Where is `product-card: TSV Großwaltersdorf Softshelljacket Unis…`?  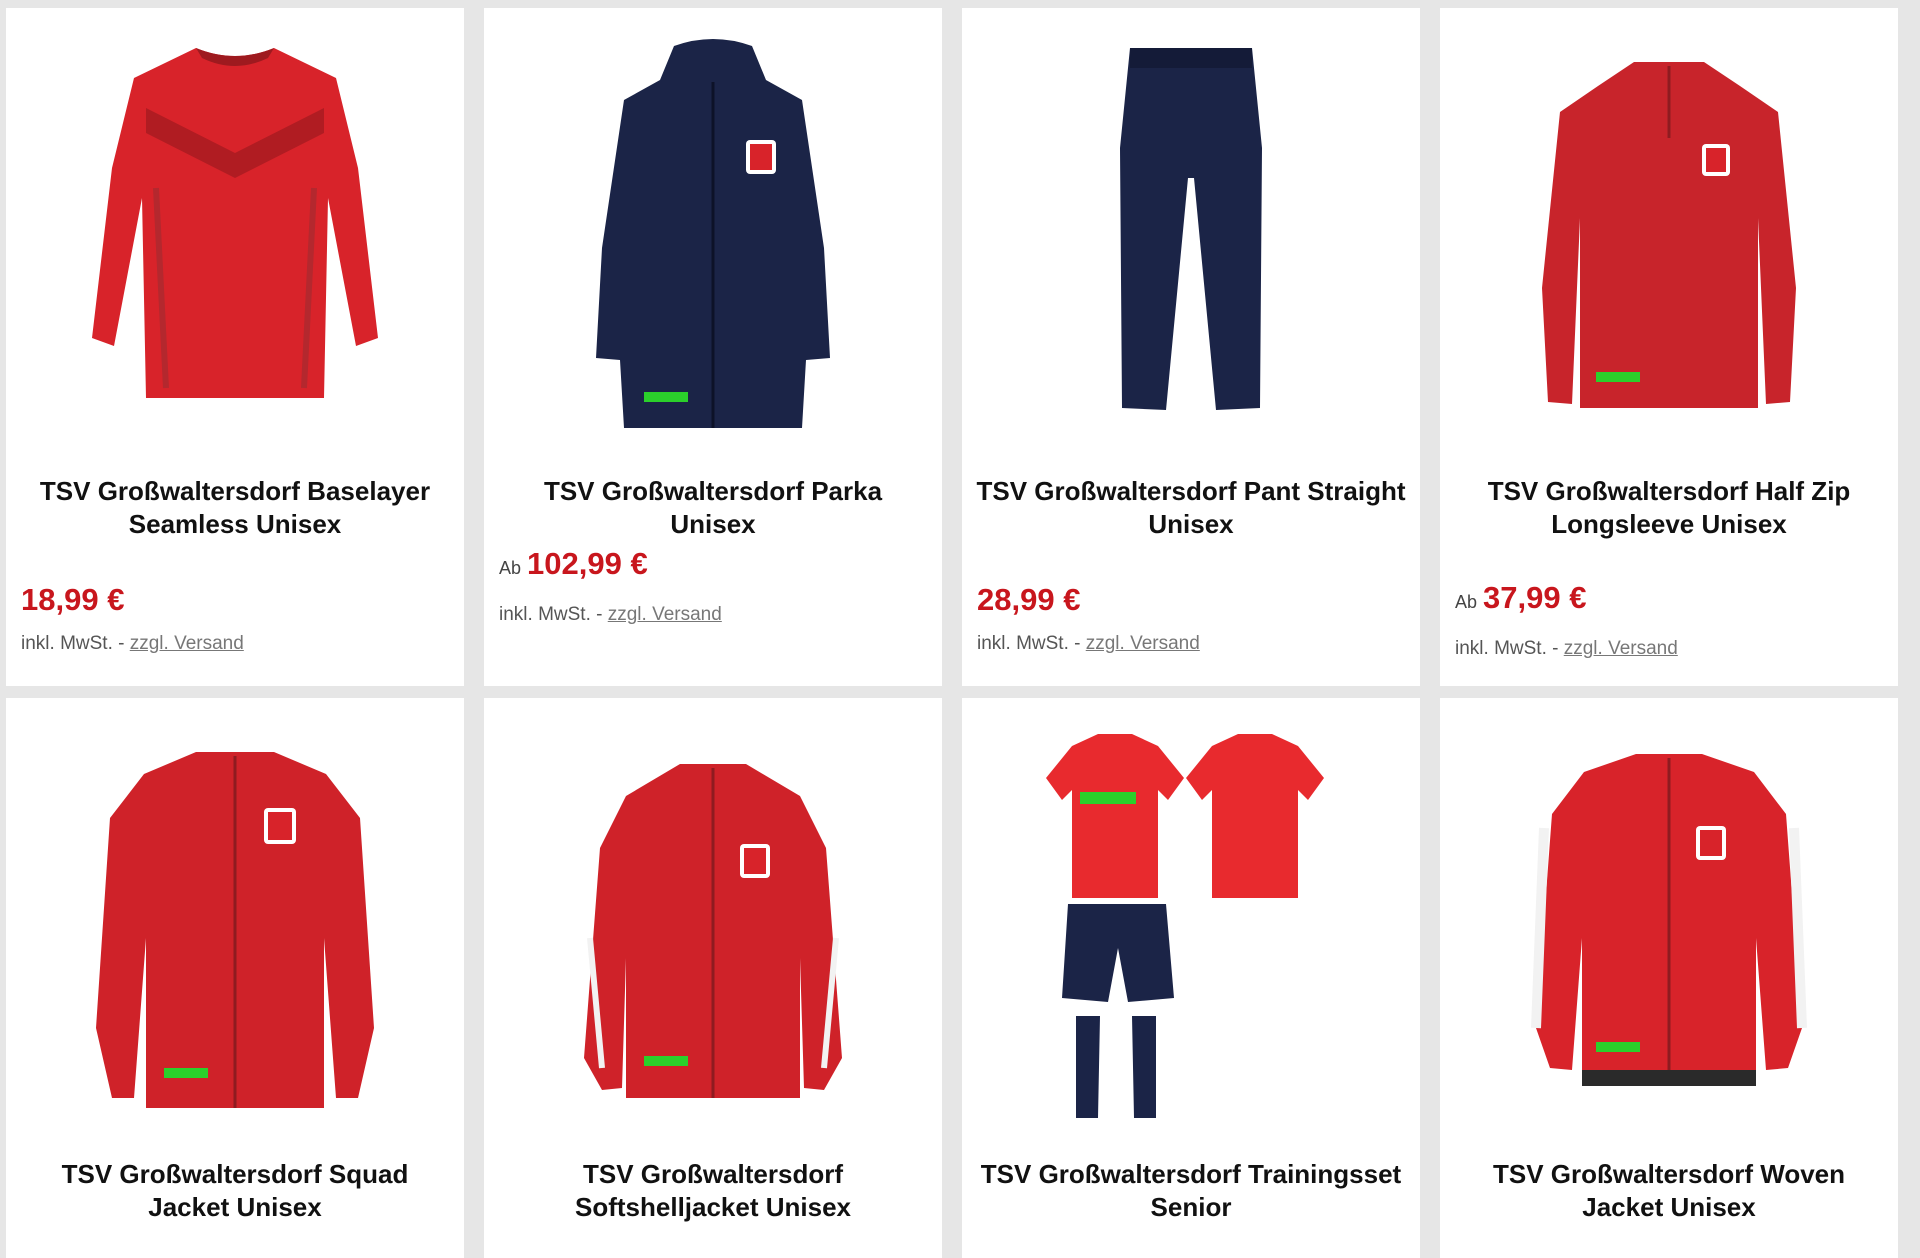 product-card: TSV Großwaltersdorf Softshelljacket Unis… is located at coordinates (713, 978).